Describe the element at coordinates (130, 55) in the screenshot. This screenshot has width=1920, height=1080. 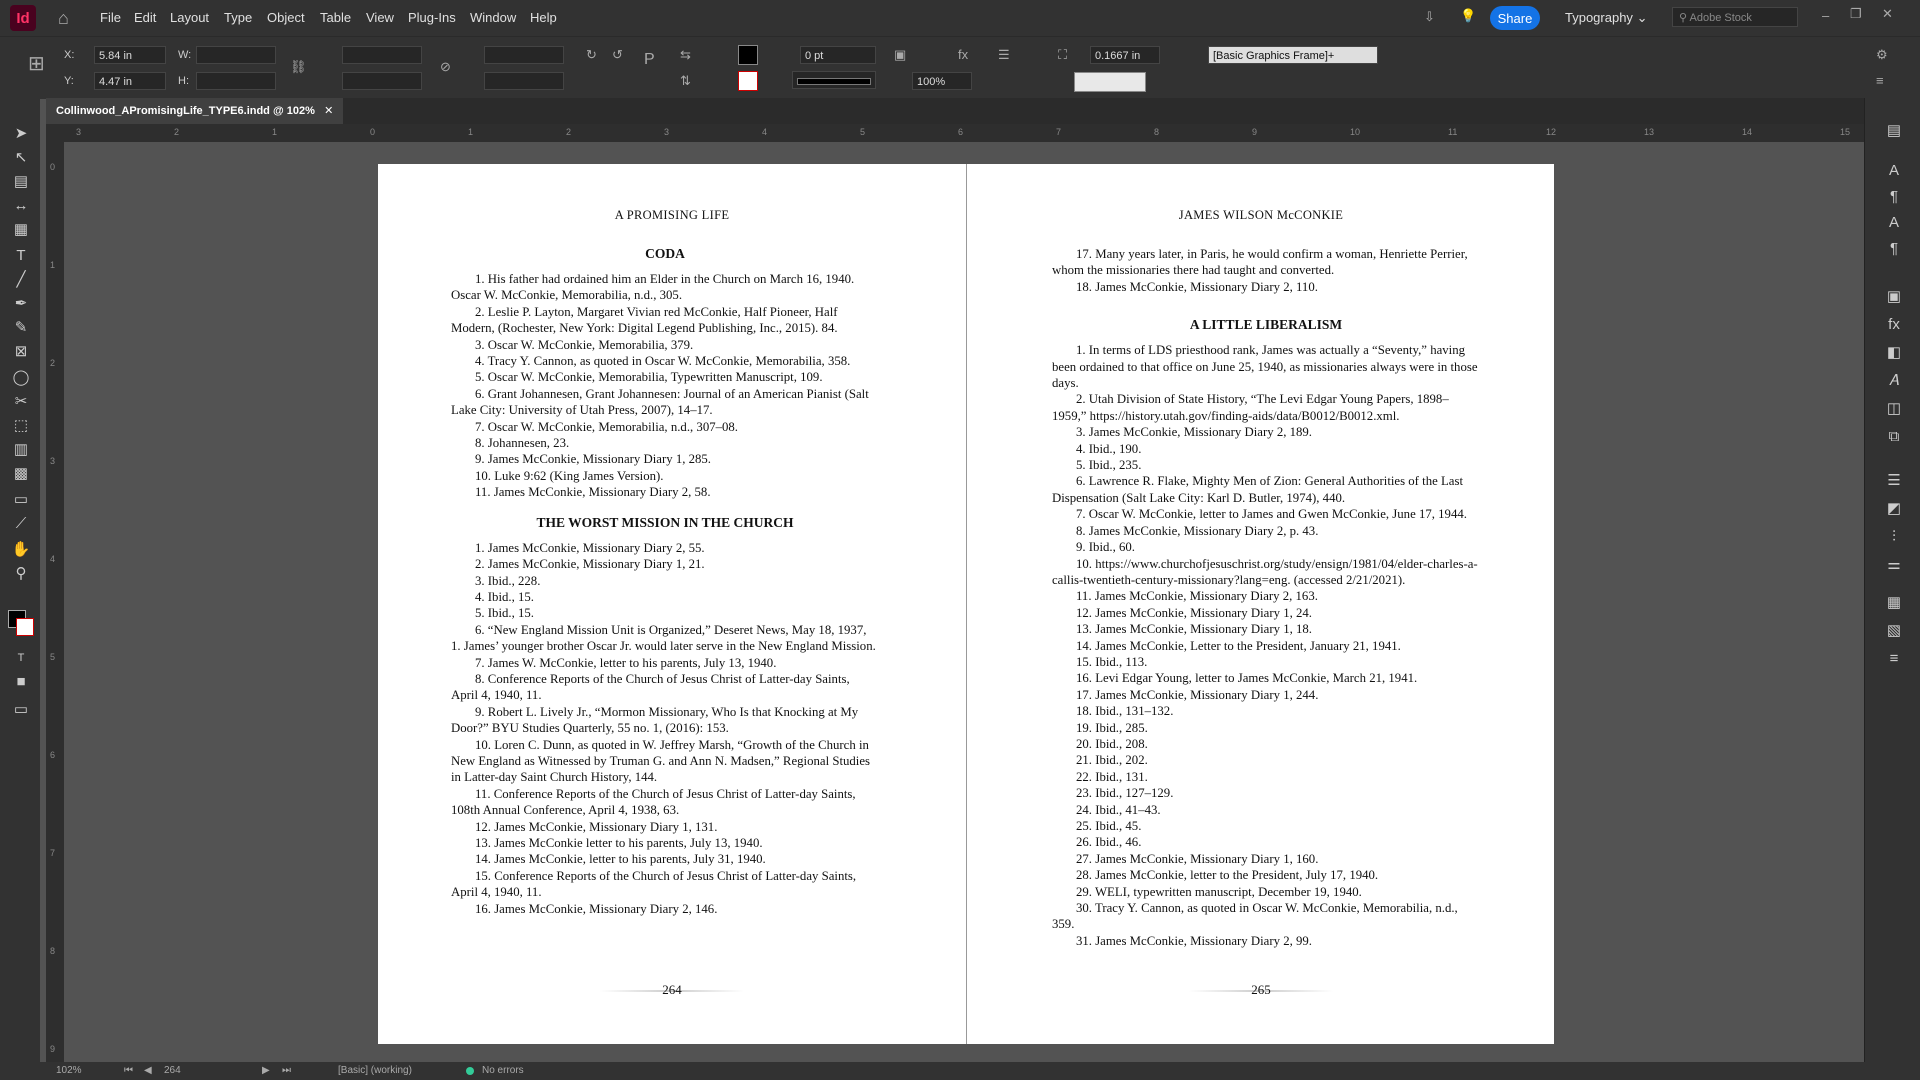
I see `x-field: 5.84 in` at that location.